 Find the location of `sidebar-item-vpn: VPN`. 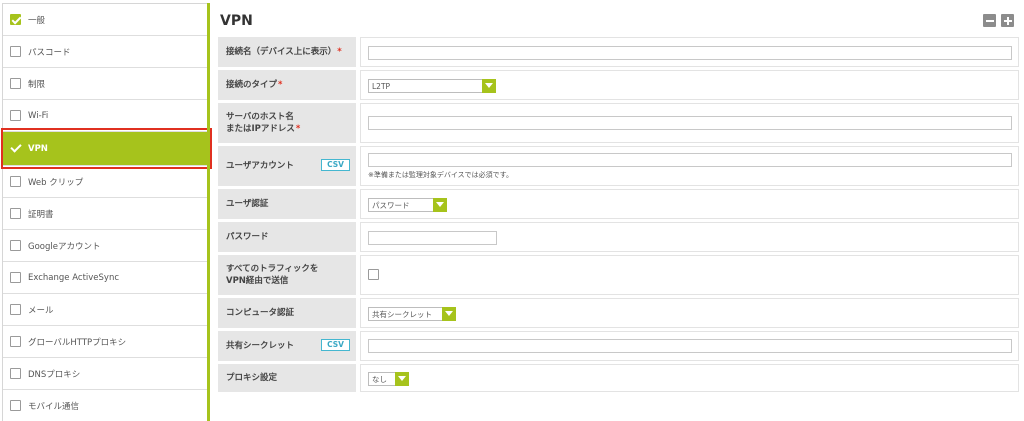

sidebar-item-vpn: VPN is located at coordinates (105, 149).